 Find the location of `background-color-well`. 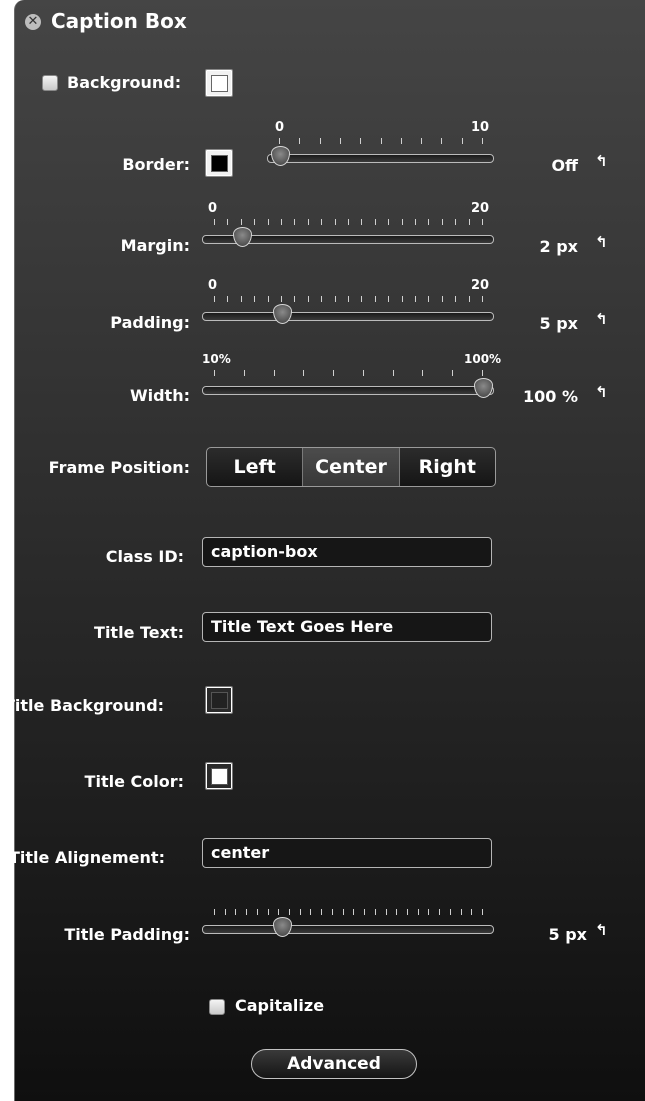

background-color-well is located at coordinates (219, 83).